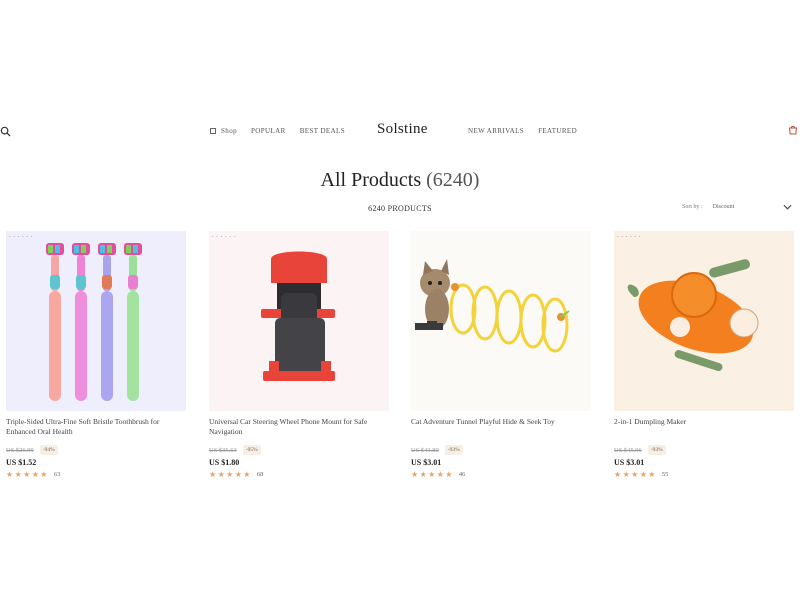  What do you see at coordinates (462, 474) in the screenshot?
I see `review-count: 46` at bounding box center [462, 474].